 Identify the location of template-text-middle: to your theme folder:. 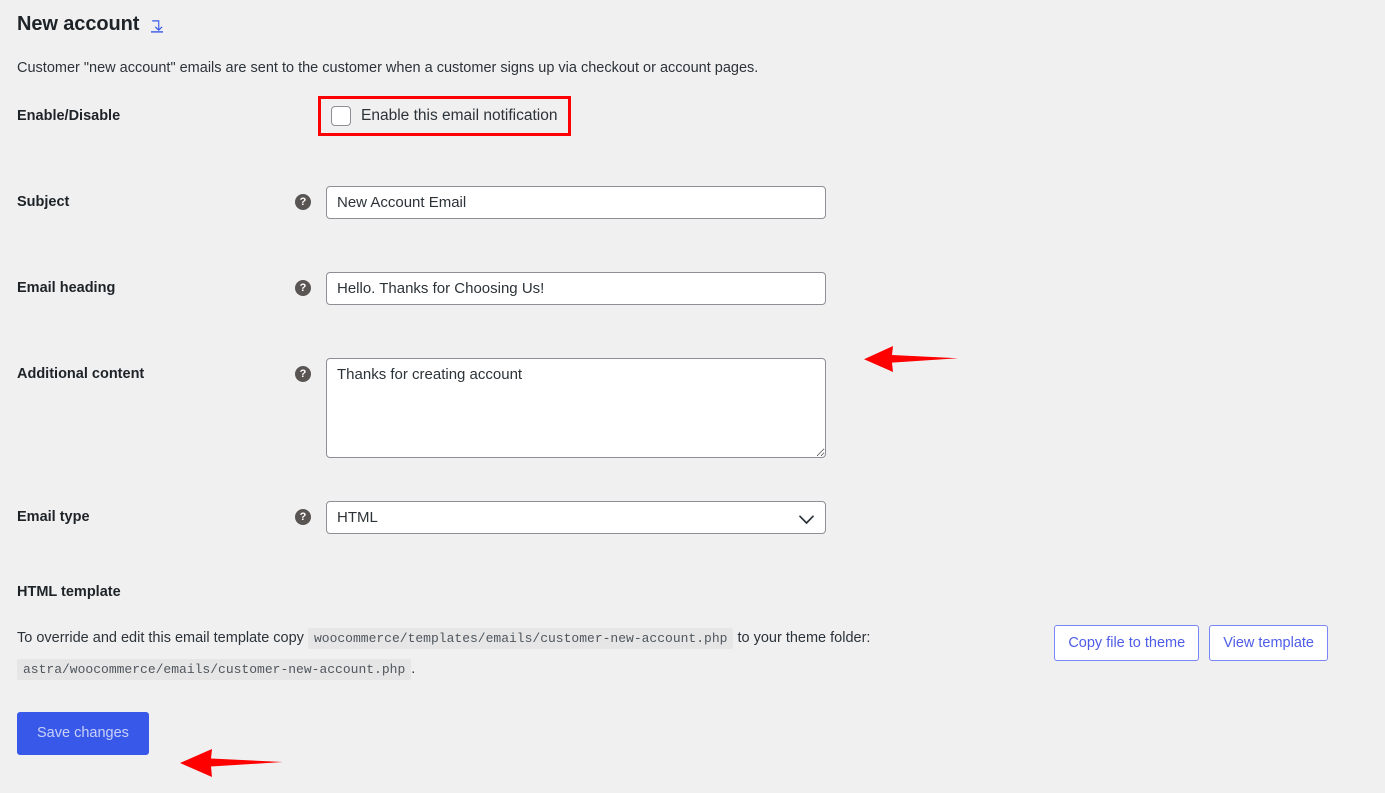
(804, 638).